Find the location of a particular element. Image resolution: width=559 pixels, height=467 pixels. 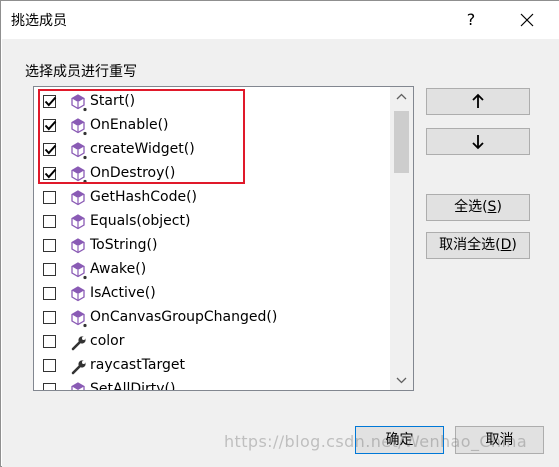

unselect-all-button: 取消全选(D) is located at coordinates (478, 245).